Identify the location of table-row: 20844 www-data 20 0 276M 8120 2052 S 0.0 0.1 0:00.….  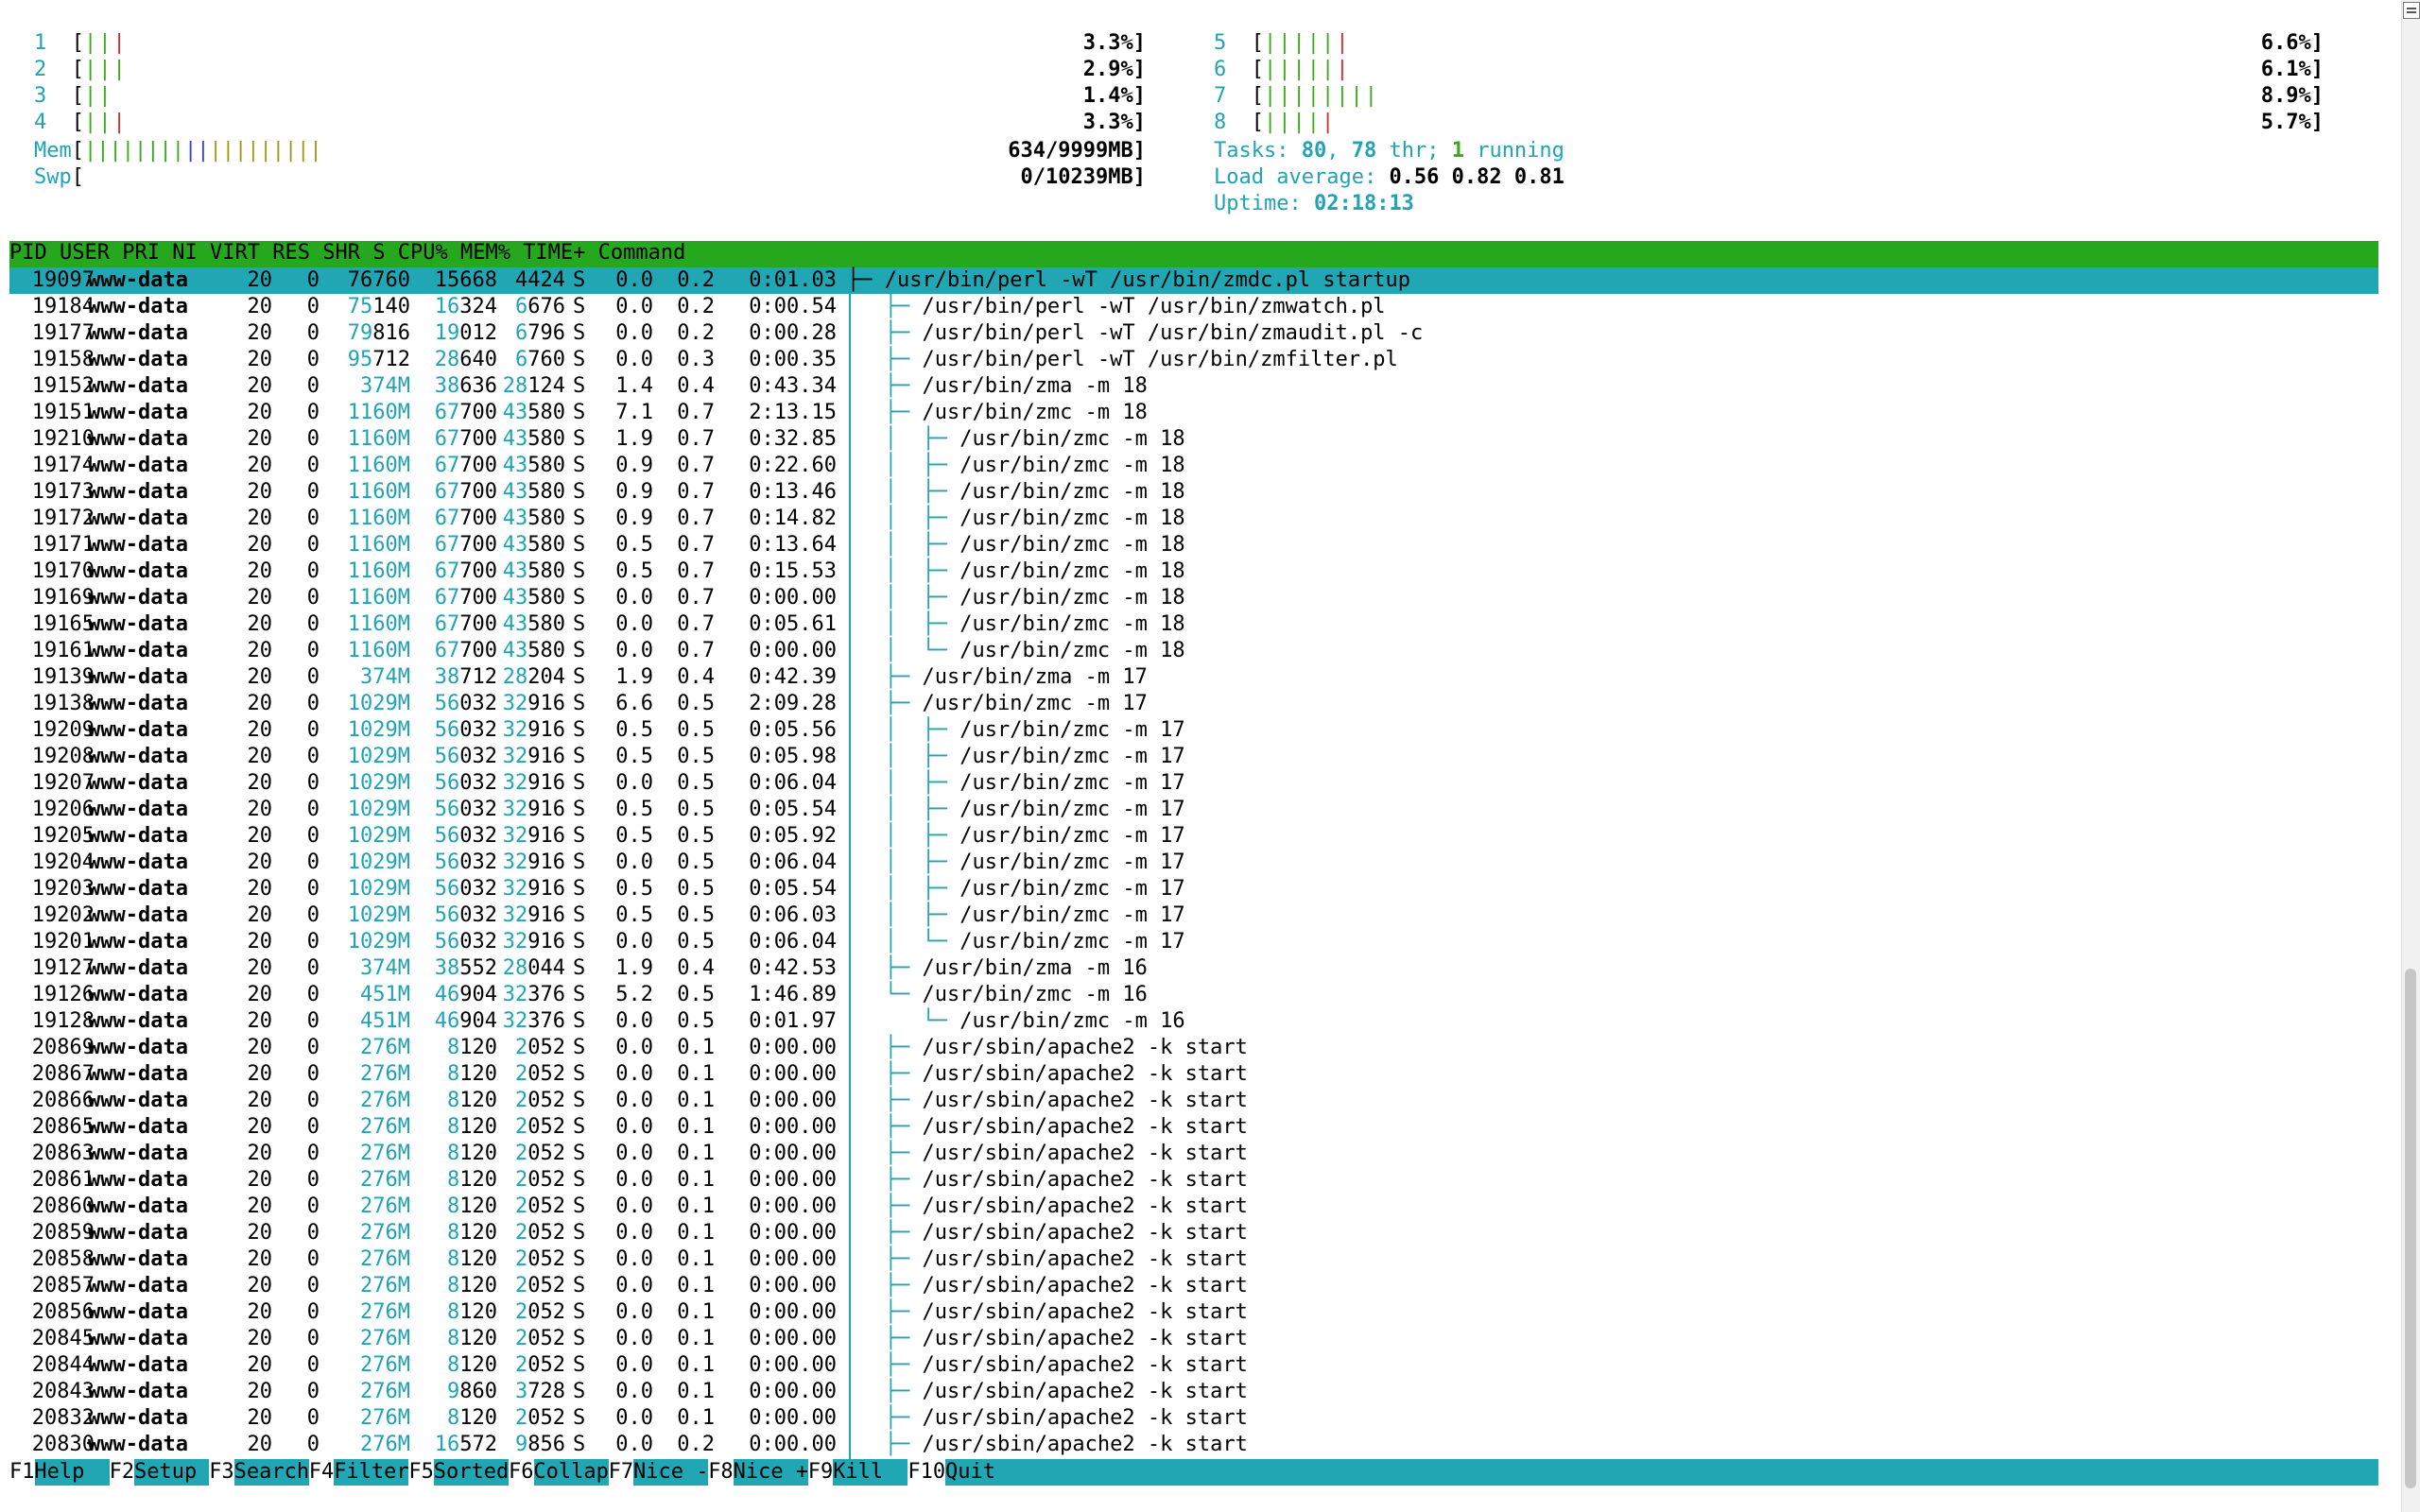
(1193, 1365).